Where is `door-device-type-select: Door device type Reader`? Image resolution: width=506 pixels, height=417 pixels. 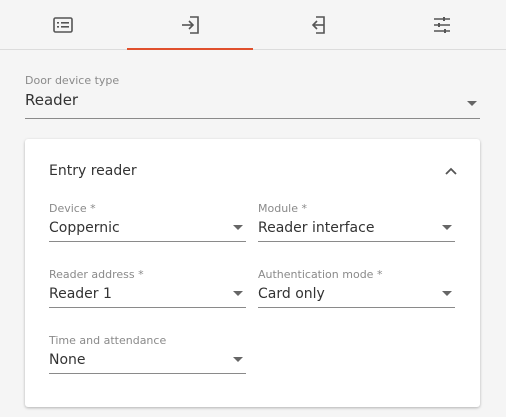
door-device-type-select: Door device type Reader is located at coordinates (252, 97).